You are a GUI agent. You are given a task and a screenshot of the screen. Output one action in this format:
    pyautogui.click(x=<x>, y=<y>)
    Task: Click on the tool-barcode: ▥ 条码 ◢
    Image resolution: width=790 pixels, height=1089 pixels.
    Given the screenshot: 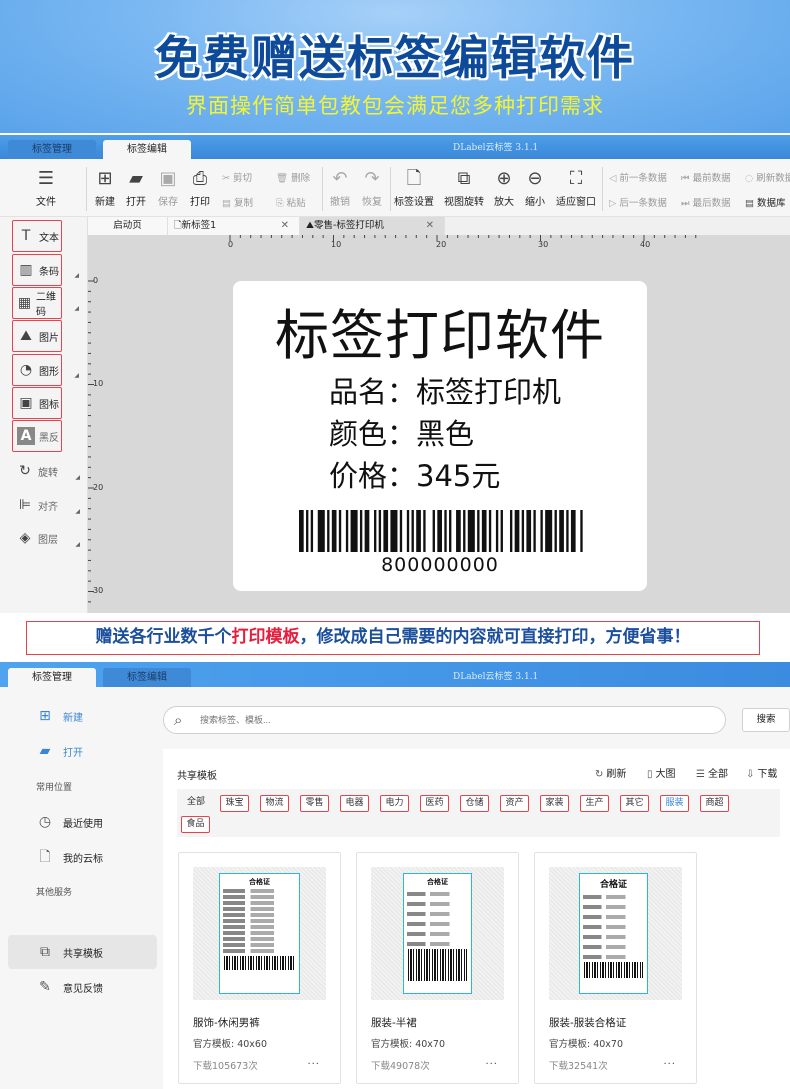 What is the action you would take?
    pyautogui.click(x=45, y=270)
    